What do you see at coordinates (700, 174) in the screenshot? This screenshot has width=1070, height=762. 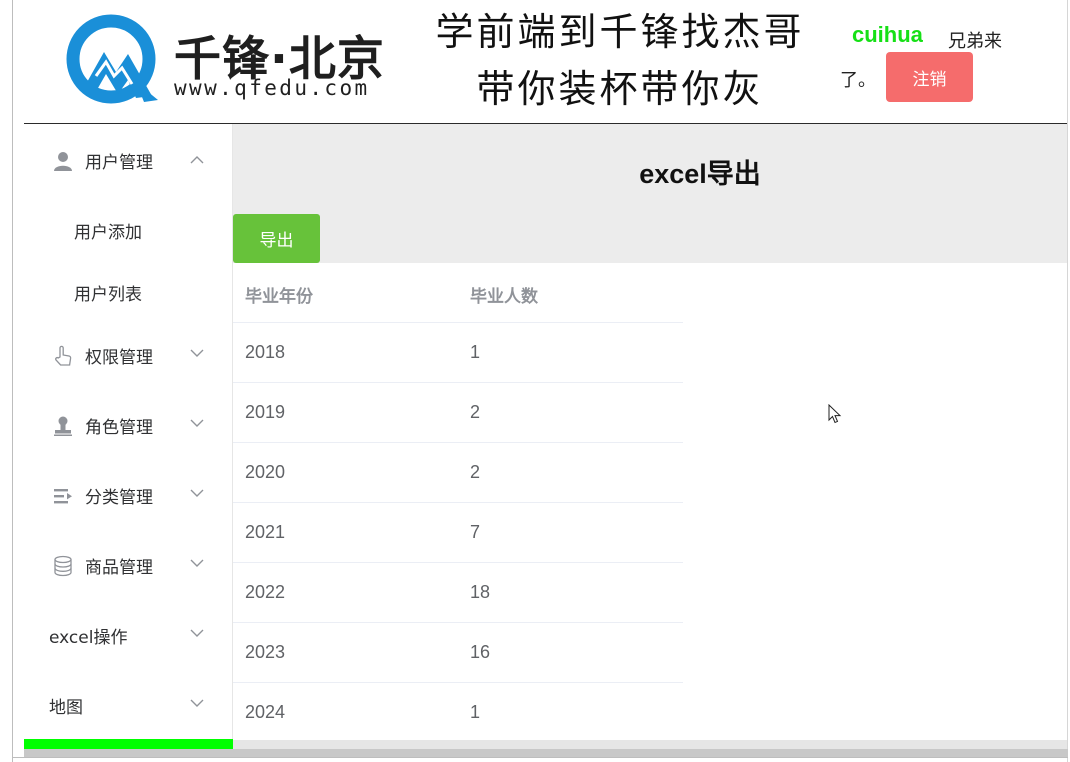 I see `page-title: excel导出` at bounding box center [700, 174].